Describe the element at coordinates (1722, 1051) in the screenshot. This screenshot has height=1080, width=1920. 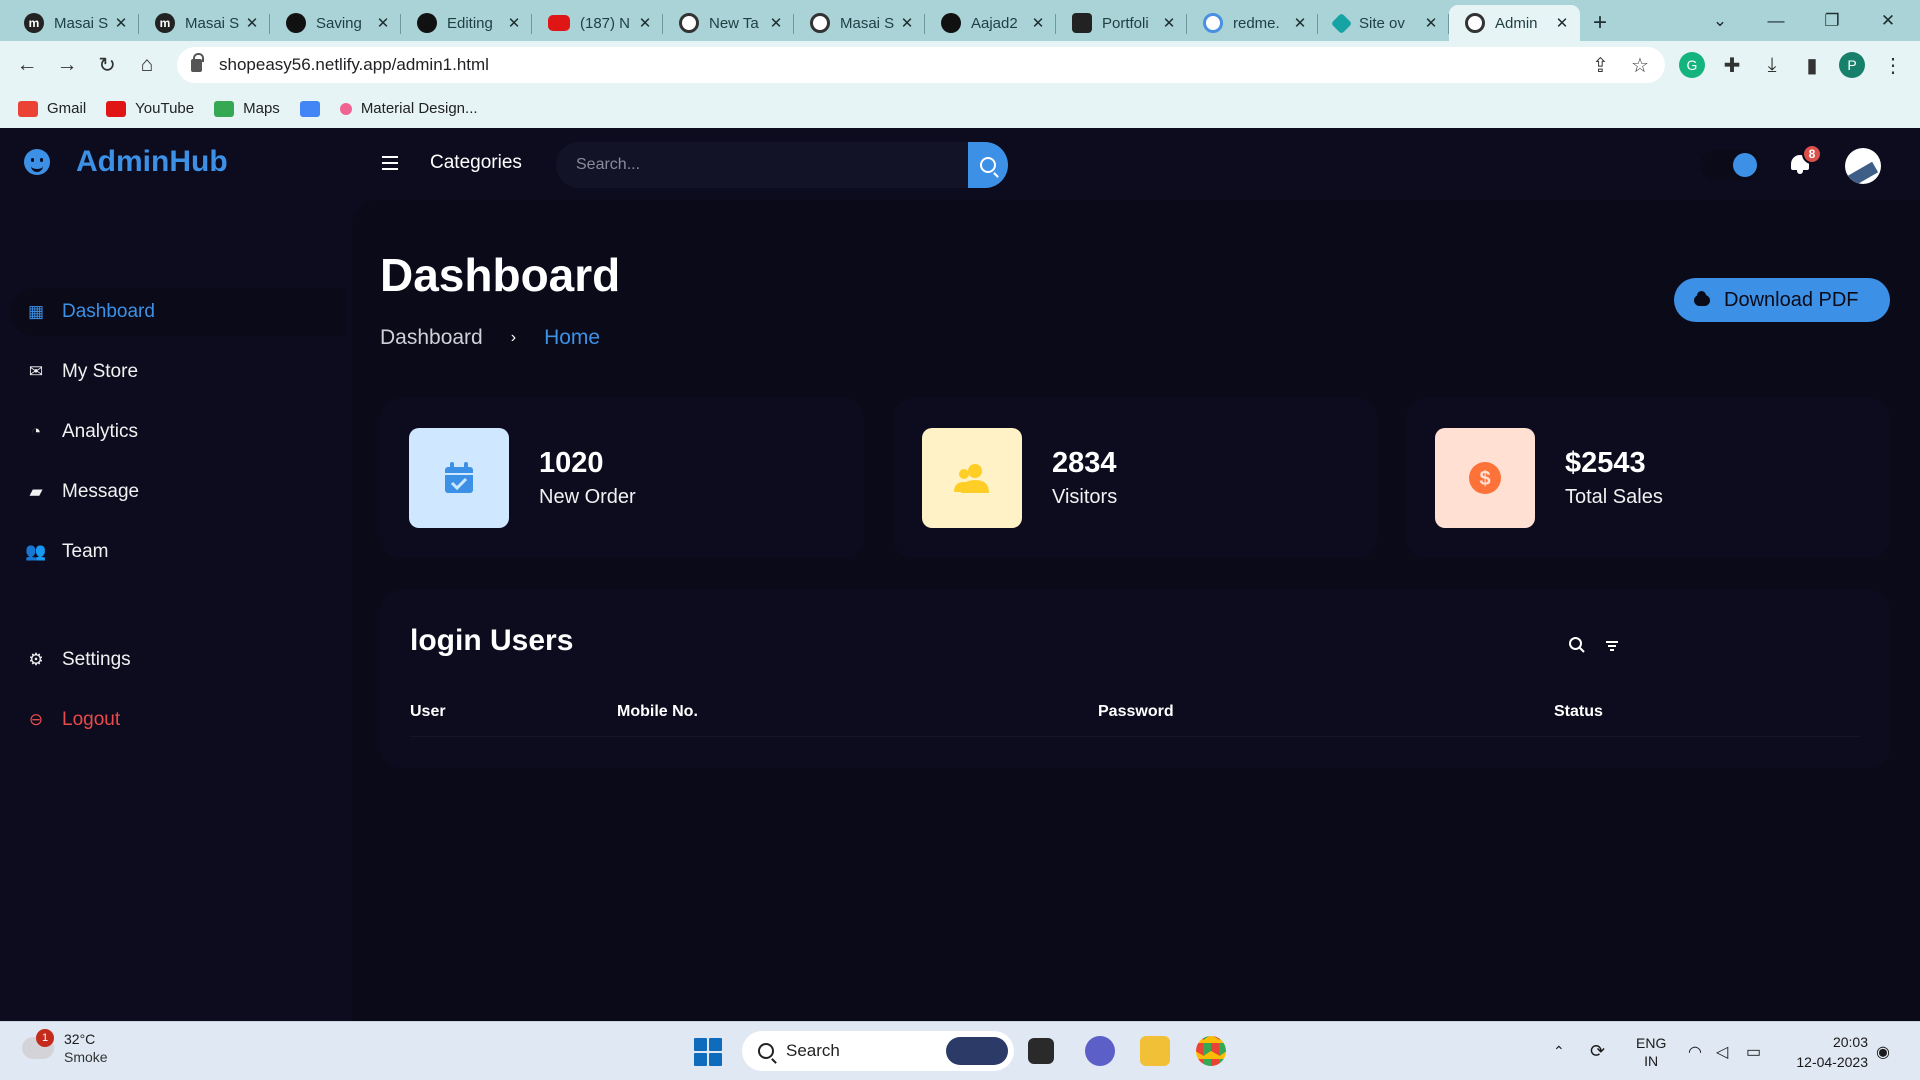
I see `speaker-icon: ◁` at that location.